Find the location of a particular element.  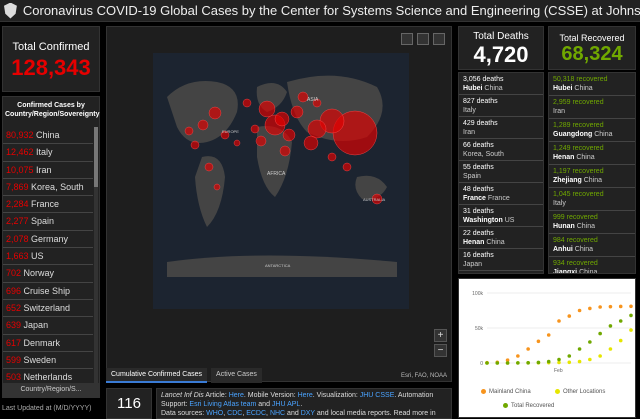

legend-item: Other Locations is located at coordinates (580, 392).